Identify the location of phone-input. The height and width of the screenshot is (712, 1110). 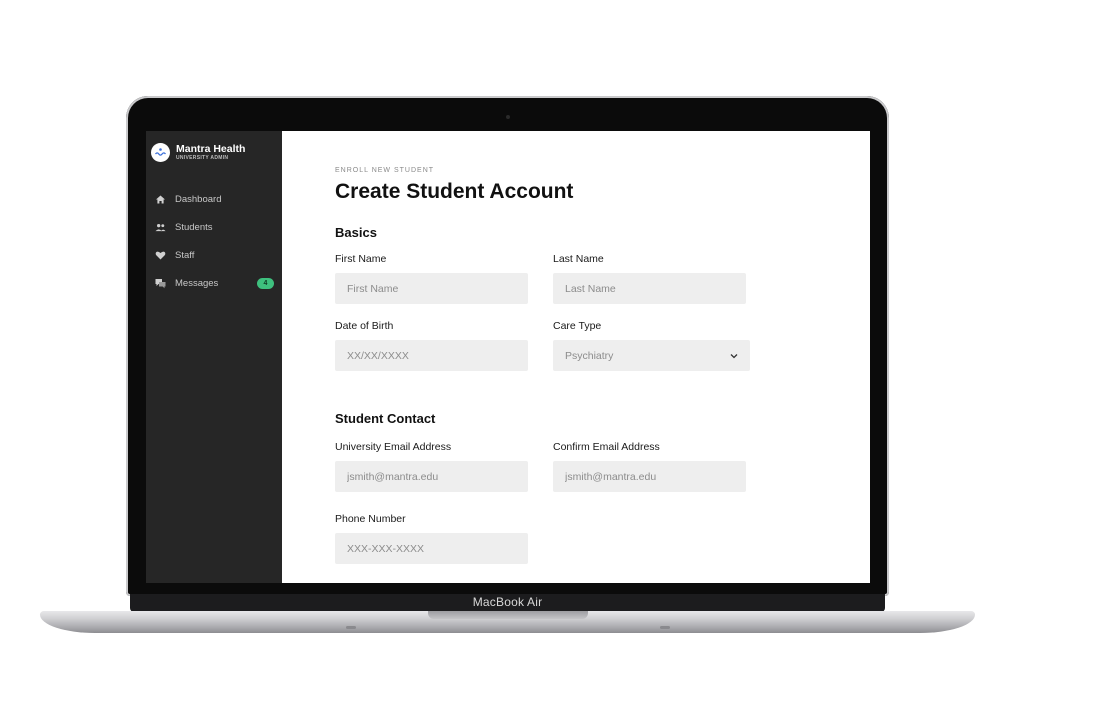
(431, 548).